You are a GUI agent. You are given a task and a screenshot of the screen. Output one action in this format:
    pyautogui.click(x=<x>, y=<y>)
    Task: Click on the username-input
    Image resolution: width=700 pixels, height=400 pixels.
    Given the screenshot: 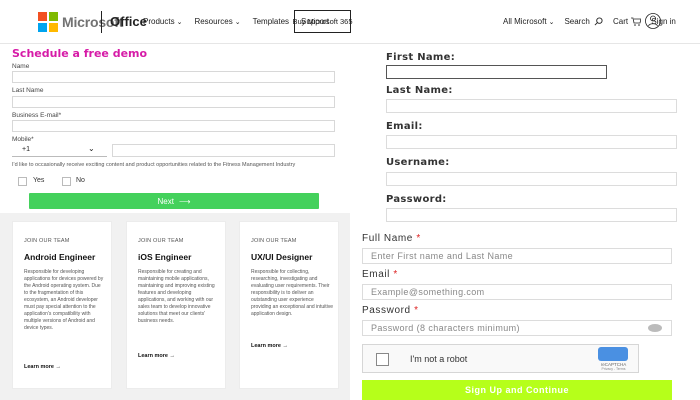 What is the action you would take?
    pyautogui.click(x=531, y=179)
    